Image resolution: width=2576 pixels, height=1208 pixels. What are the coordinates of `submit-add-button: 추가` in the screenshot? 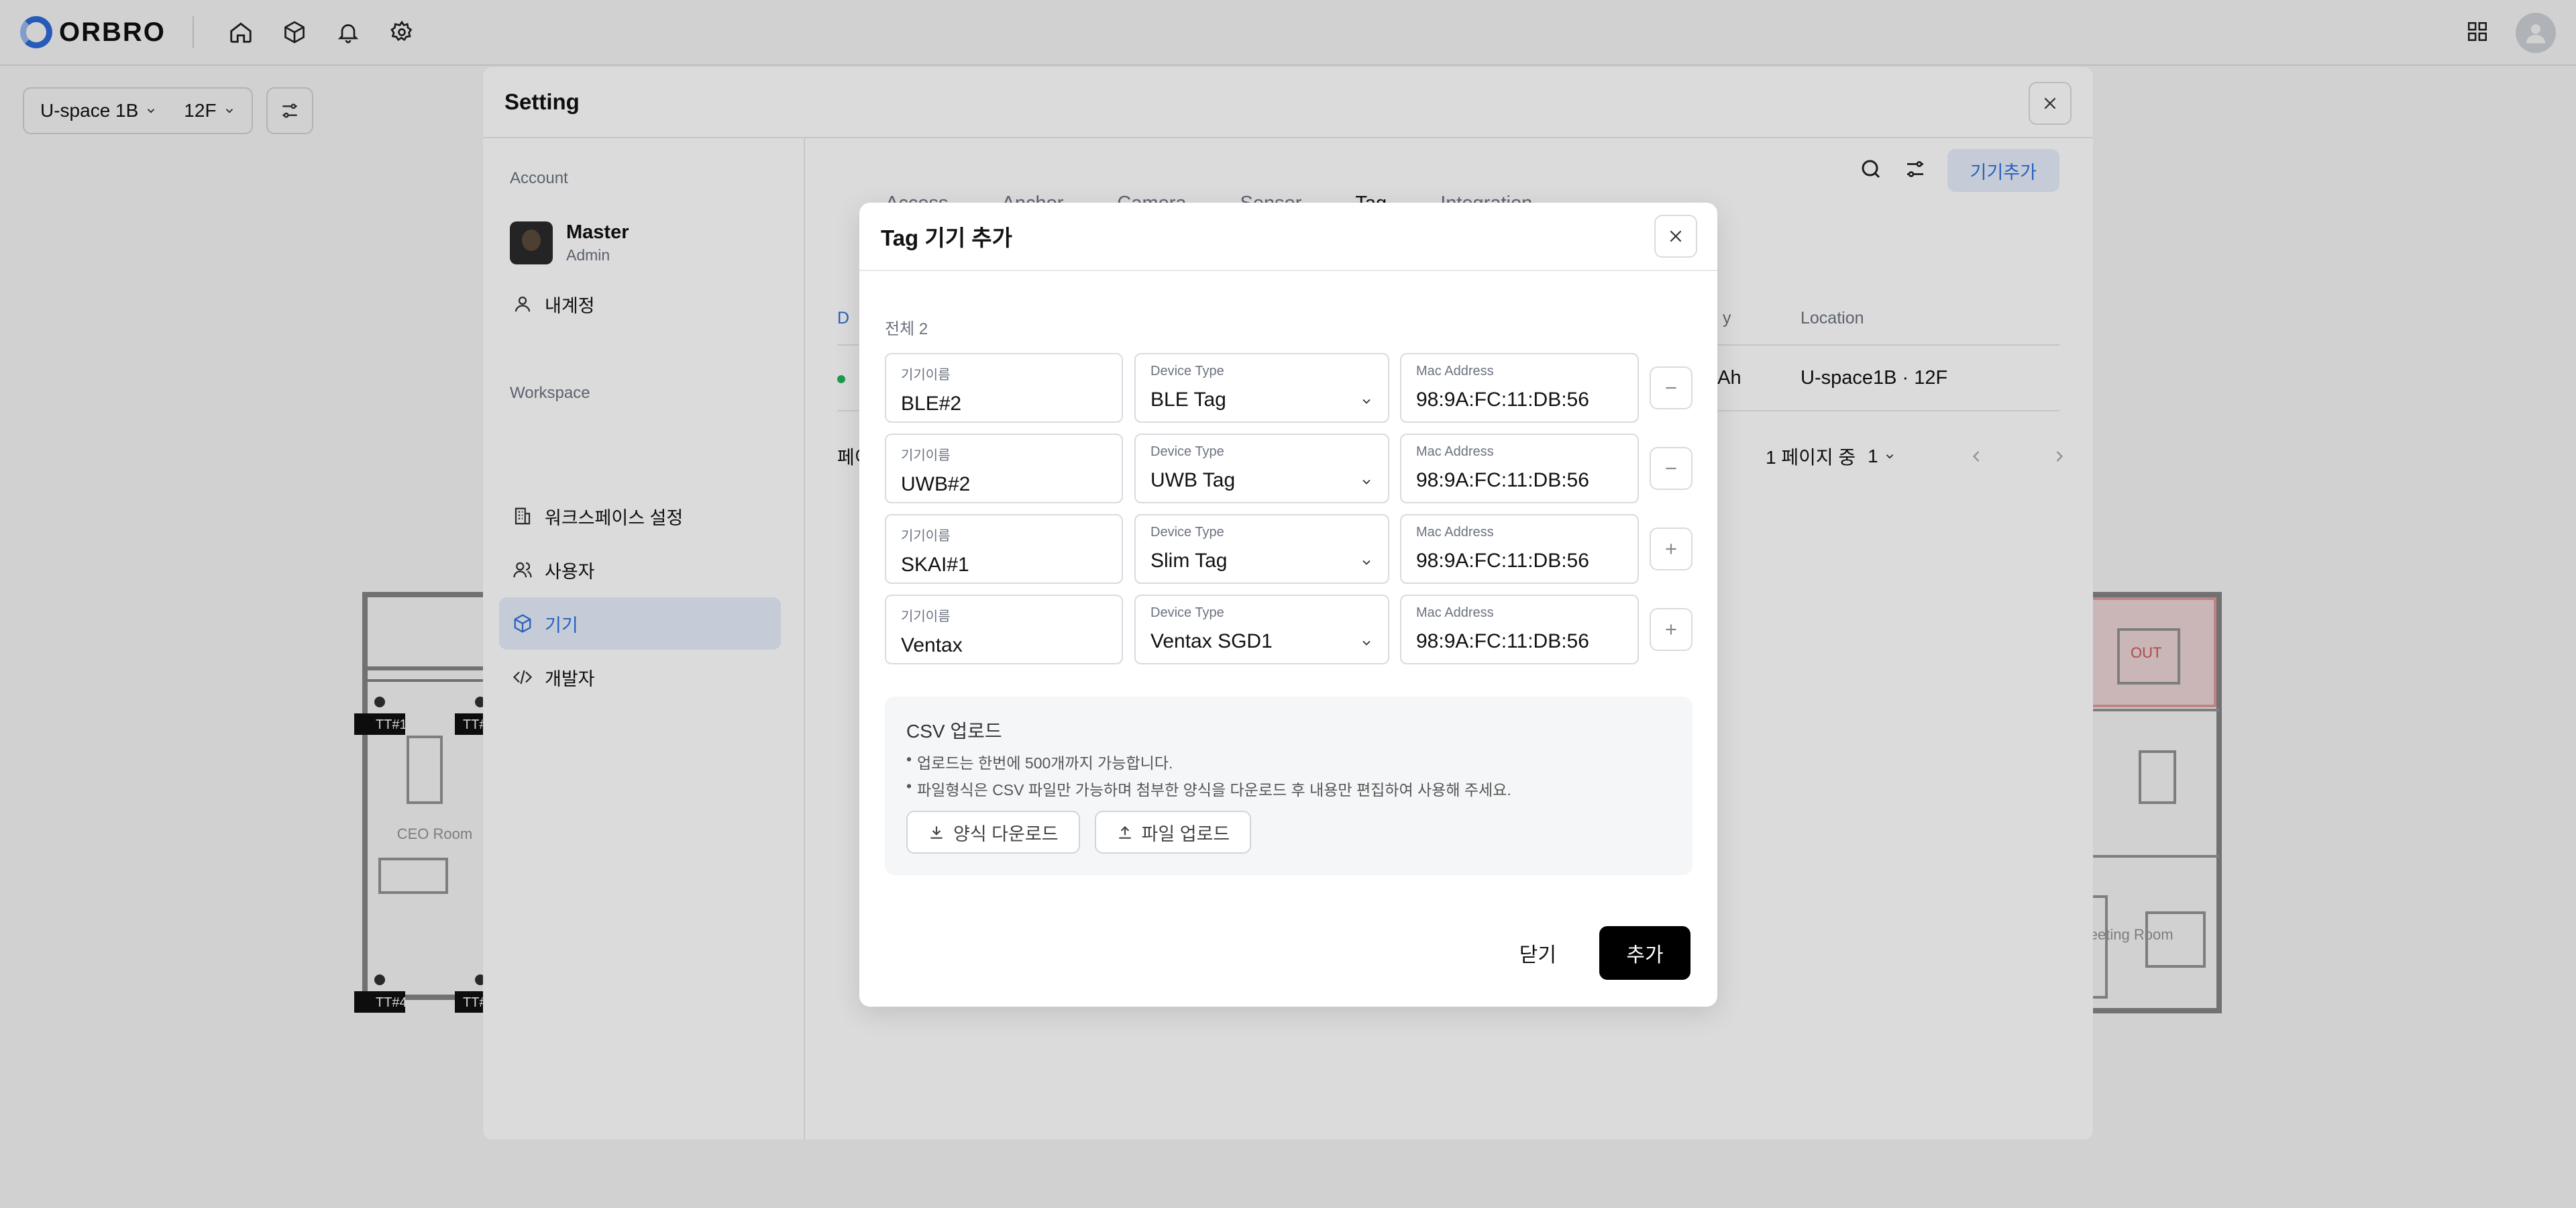 It's located at (1644, 953).